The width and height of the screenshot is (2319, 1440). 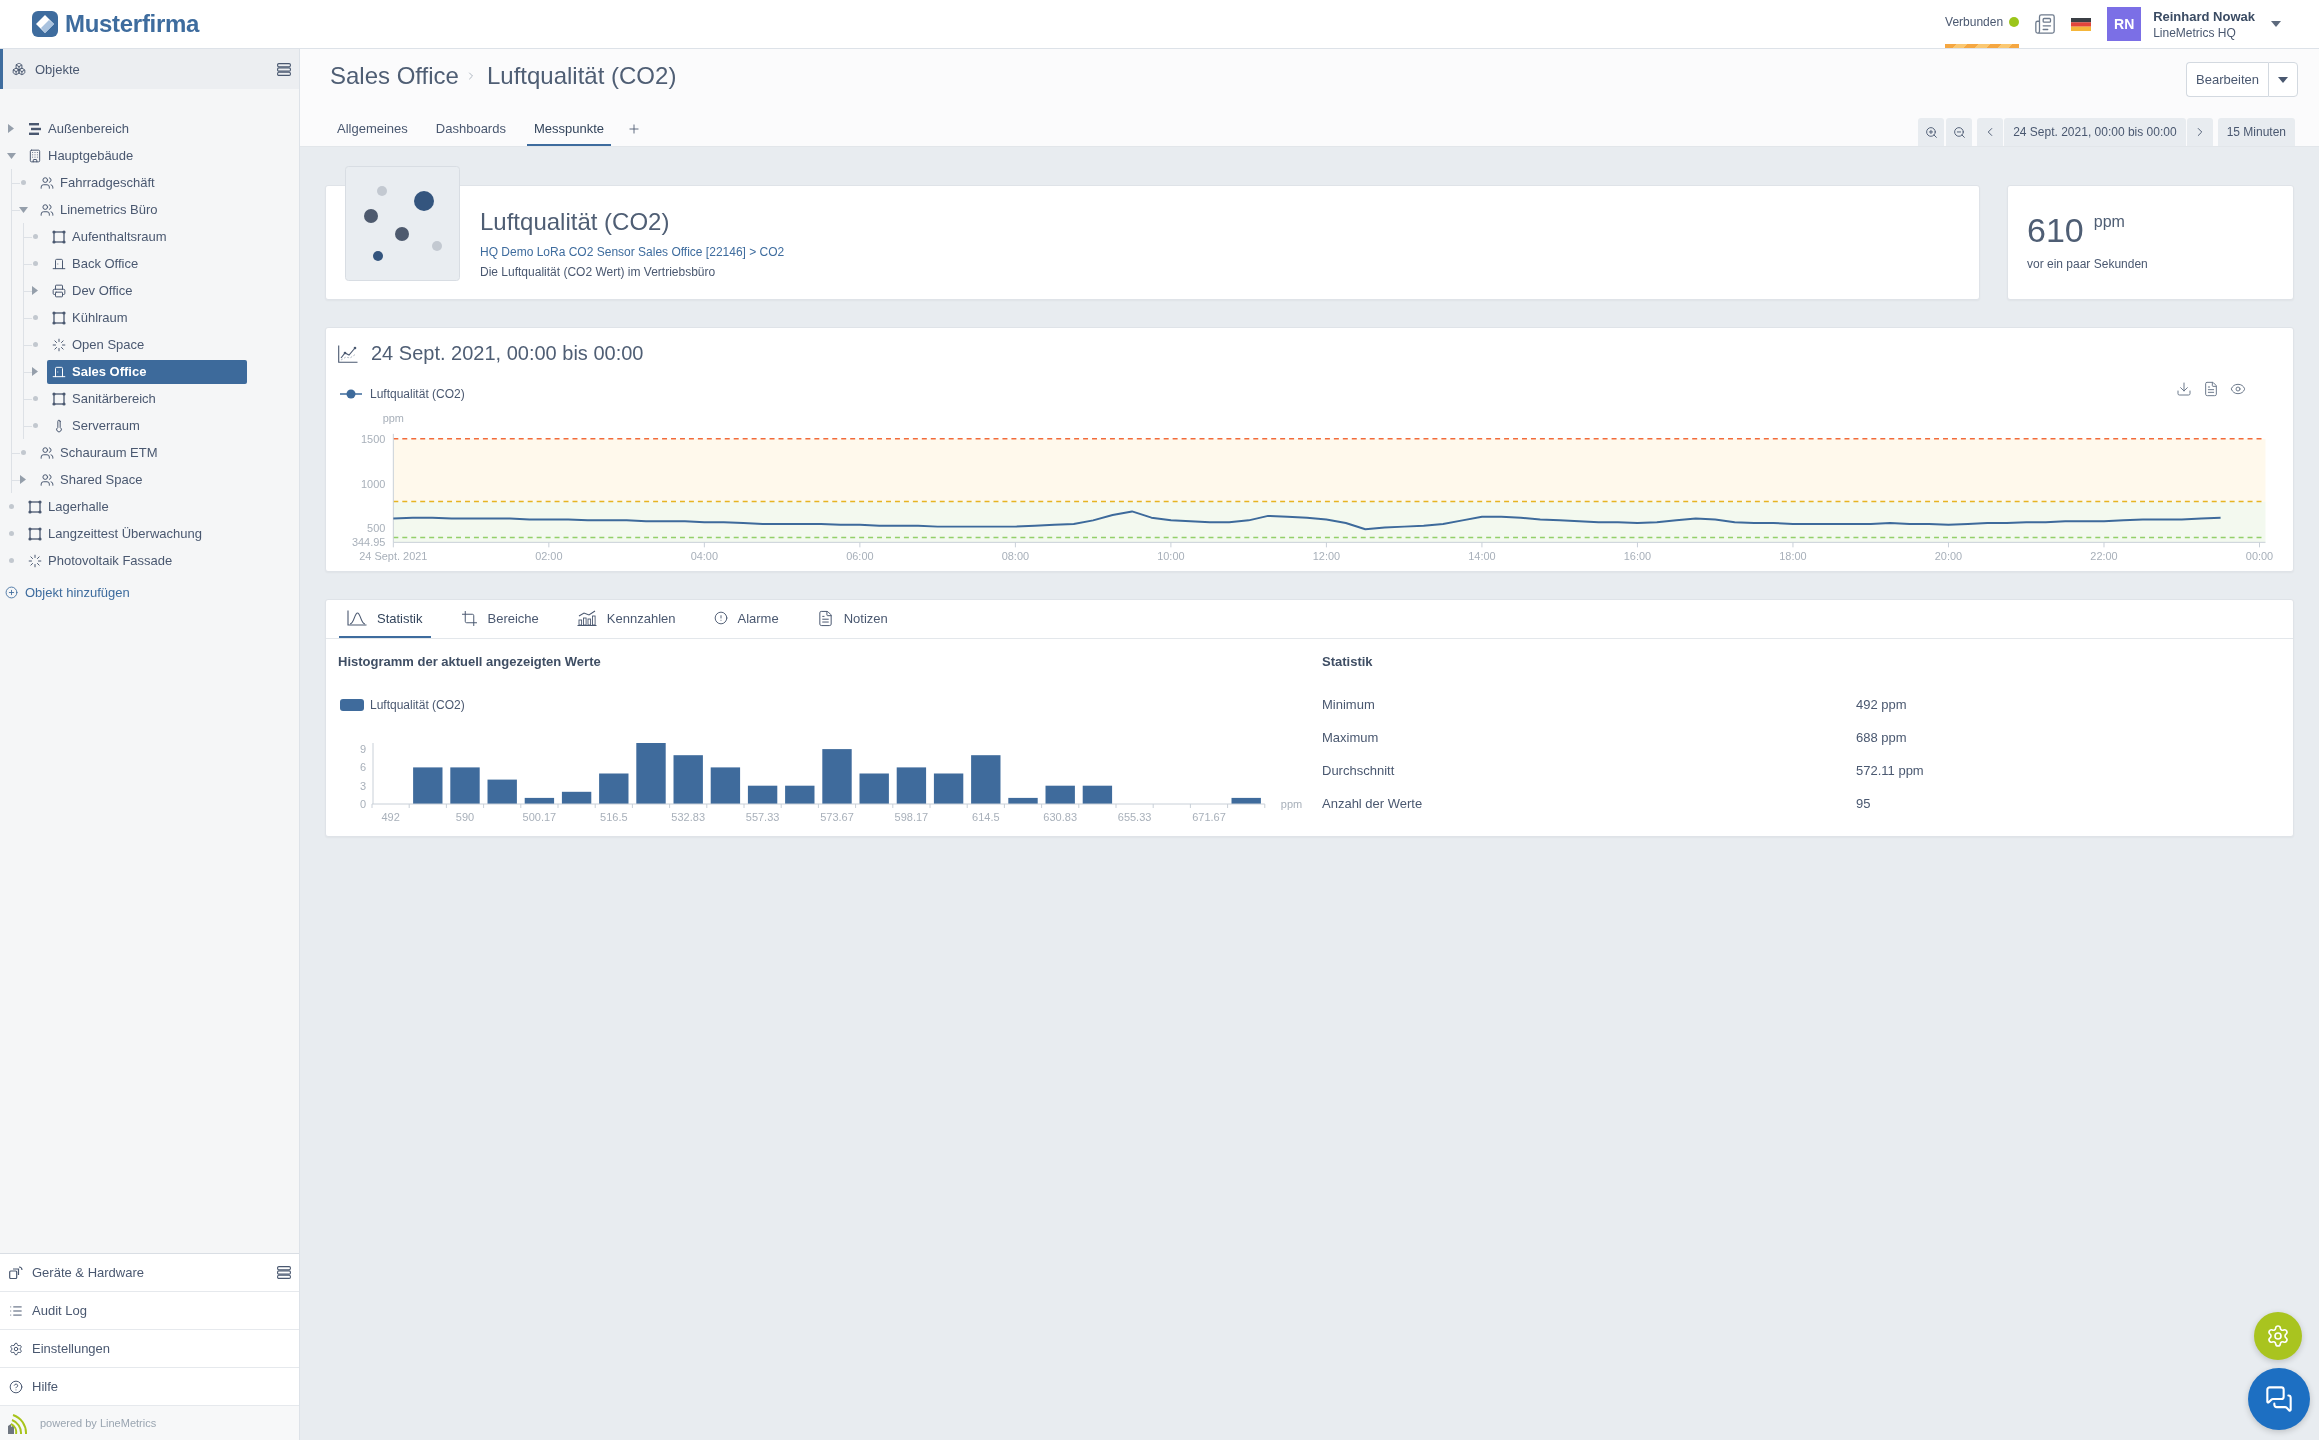 I want to click on tab: Statistik, so click(x=385, y=619).